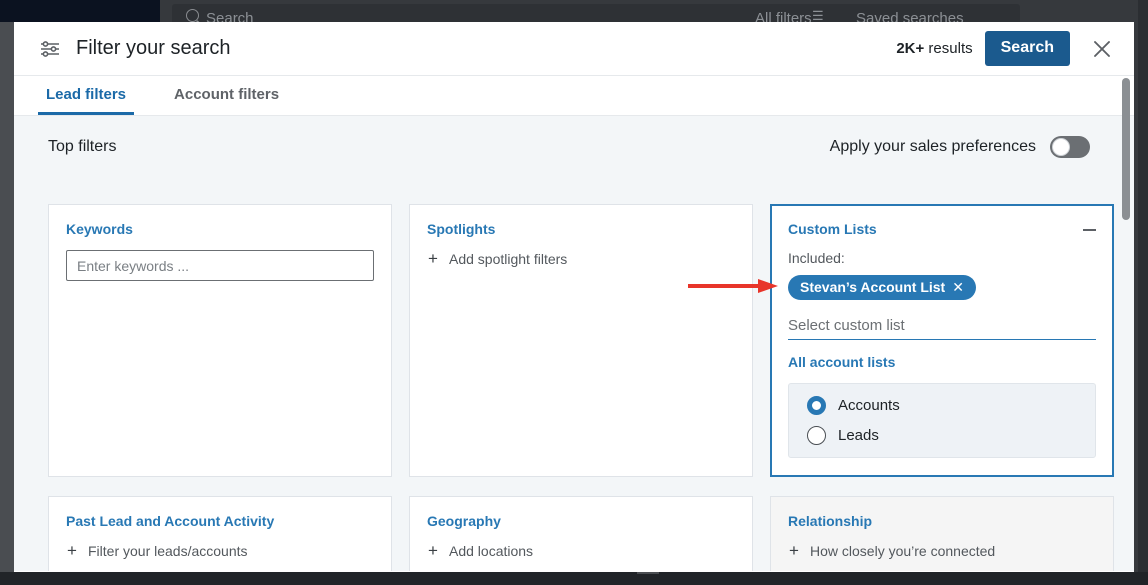 The height and width of the screenshot is (585, 1148). What do you see at coordinates (170, 521) in the screenshot?
I see `card-past-activity-title: Past Lead and Account Activity` at bounding box center [170, 521].